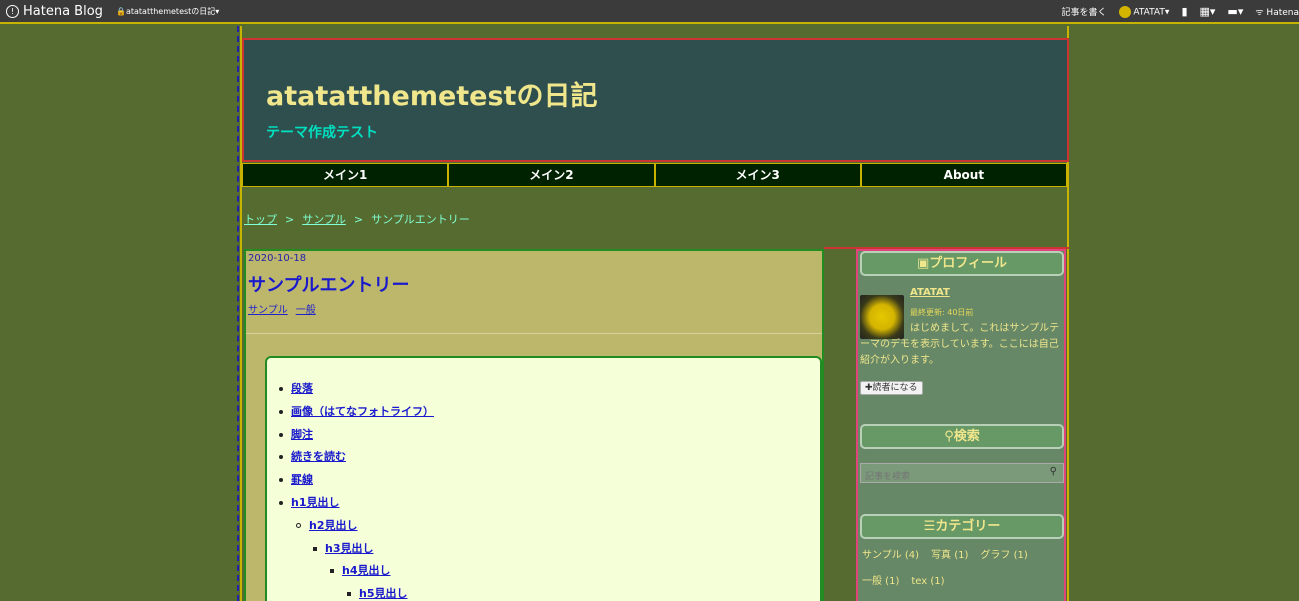 Image resolution: width=1299 pixels, height=601 pixels. I want to click on hatena-link: ᯤ Hatena, so click(1277, 11).